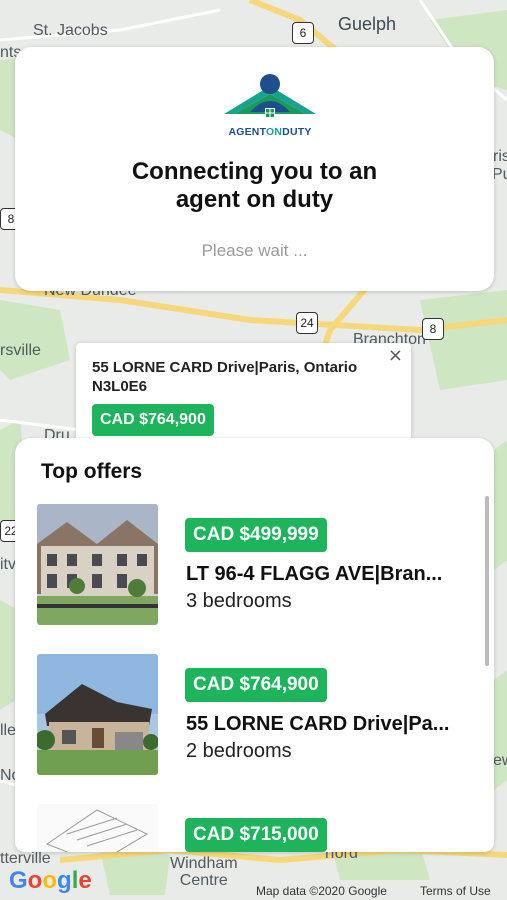 The width and height of the screenshot is (507, 900). What do you see at coordinates (153, 420) in the screenshot?
I see `popup-price-badge: CAD $764,900` at bounding box center [153, 420].